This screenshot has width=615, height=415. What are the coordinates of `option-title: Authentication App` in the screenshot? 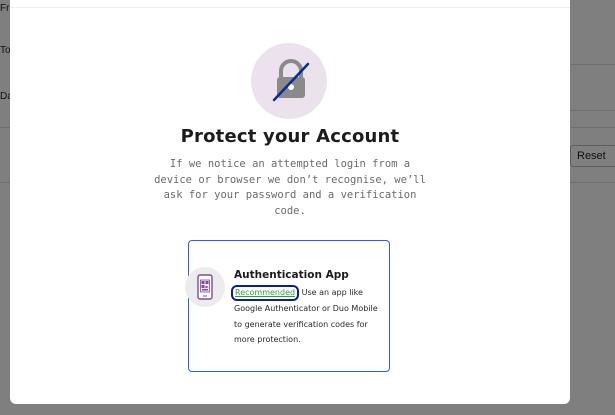 It's located at (291, 275).